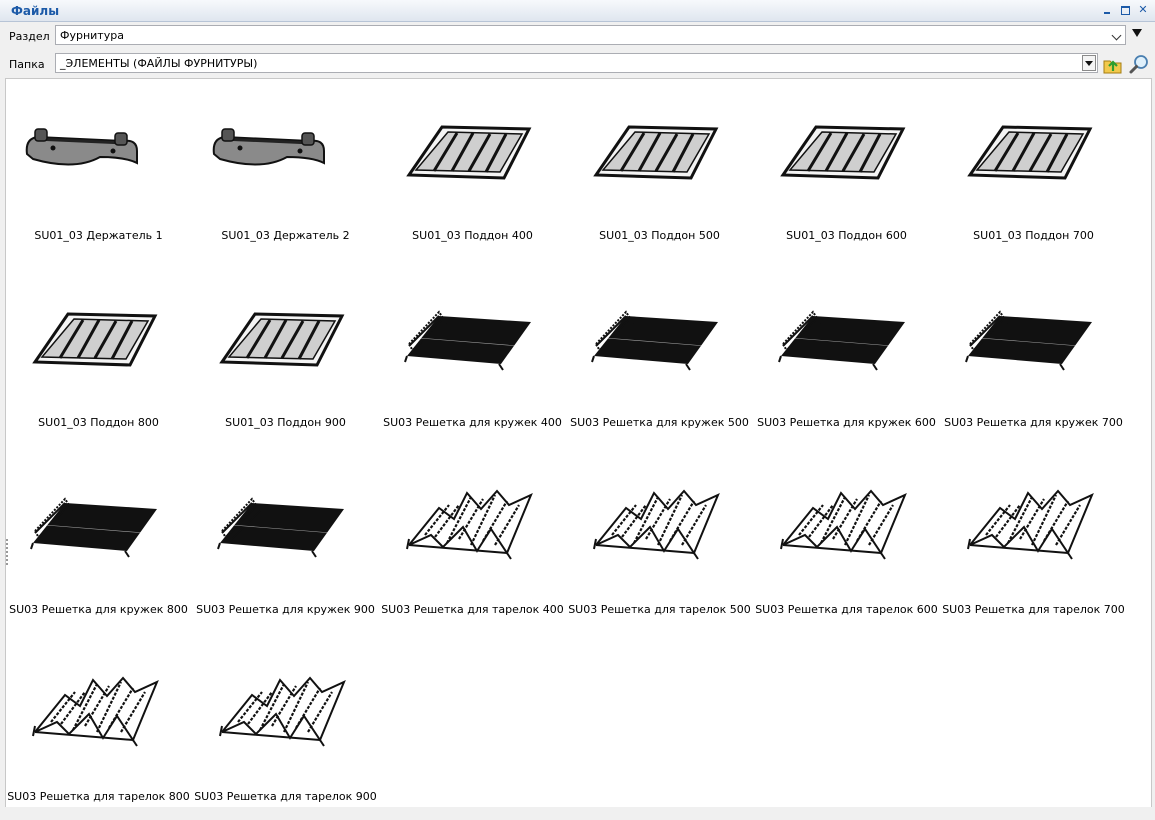  What do you see at coordinates (1033, 609) in the screenshot?
I see `file-label: SU03 Решетка для тарелок 700` at bounding box center [1033, 609].